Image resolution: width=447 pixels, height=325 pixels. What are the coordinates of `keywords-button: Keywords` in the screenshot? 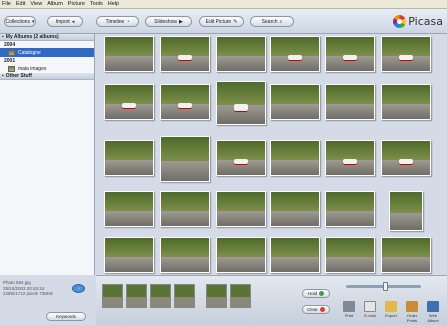 It's located at (66, 316).